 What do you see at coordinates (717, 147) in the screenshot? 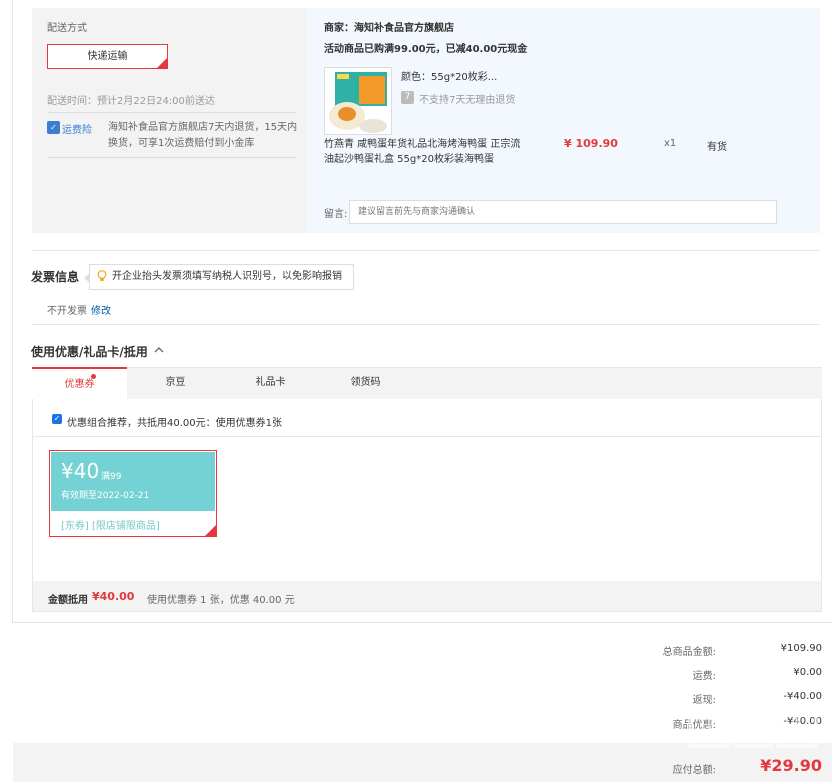
I see `stock-status: 有货` at bounding box center [717, 147].